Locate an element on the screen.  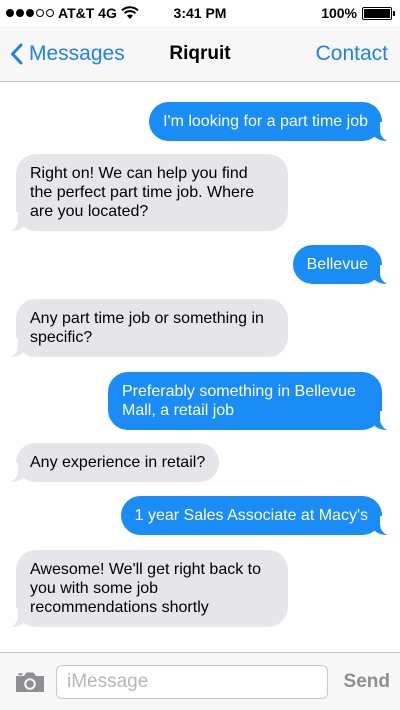
message-text: 1 year Sales Associate at Macy's is located at coordinates (251, 515).